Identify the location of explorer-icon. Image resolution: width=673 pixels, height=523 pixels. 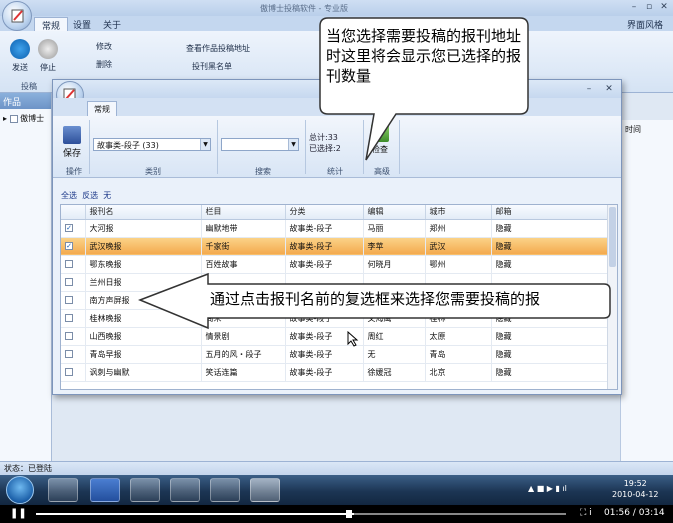
(145, 490).